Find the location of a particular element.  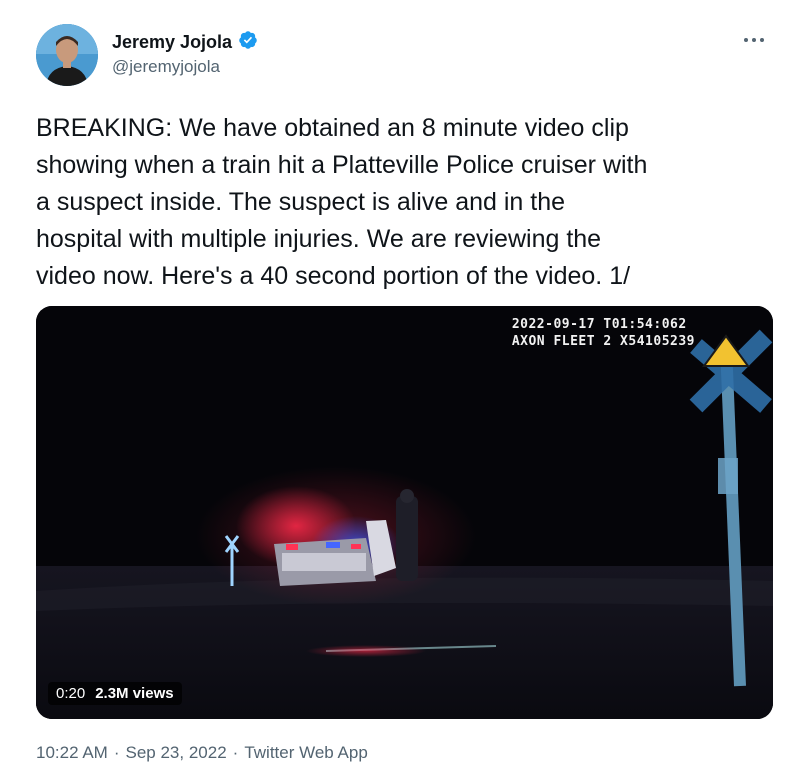

author-name-row: Jeremy Jojola is located at coordinates (185, 42).